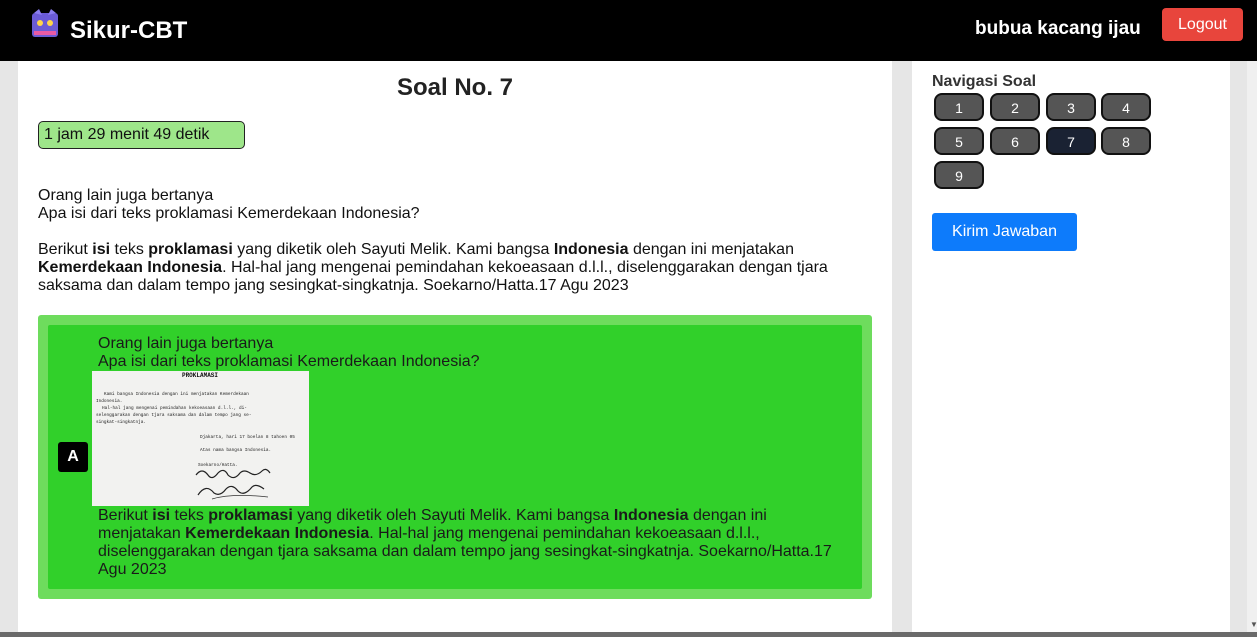  Describe the element at coordinates (1004, 232) in the screenshot. I see `submit-answers-button: Kirim Jawaban` at that location.